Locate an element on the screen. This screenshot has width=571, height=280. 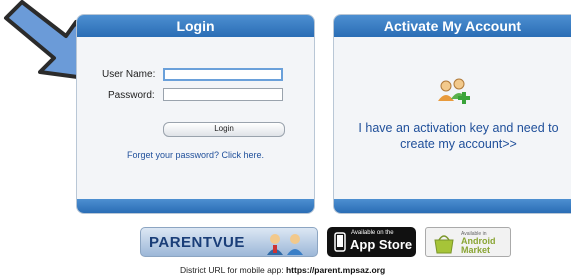
android-market-badge: Available in Android Market is located at coordinates (468, 242).